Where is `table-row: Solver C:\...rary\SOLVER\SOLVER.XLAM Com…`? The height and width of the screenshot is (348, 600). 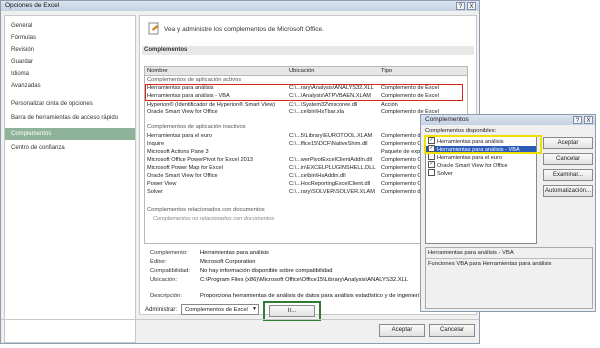 table-row: Solver C:\...rary\SOLVER\SOLVER.XLAM Com… is located at coordinates (306, 192).